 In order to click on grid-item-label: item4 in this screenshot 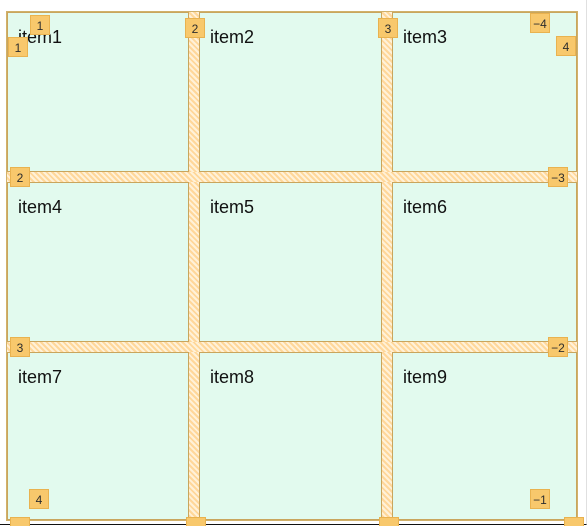, I will do `click(40, 207)`.